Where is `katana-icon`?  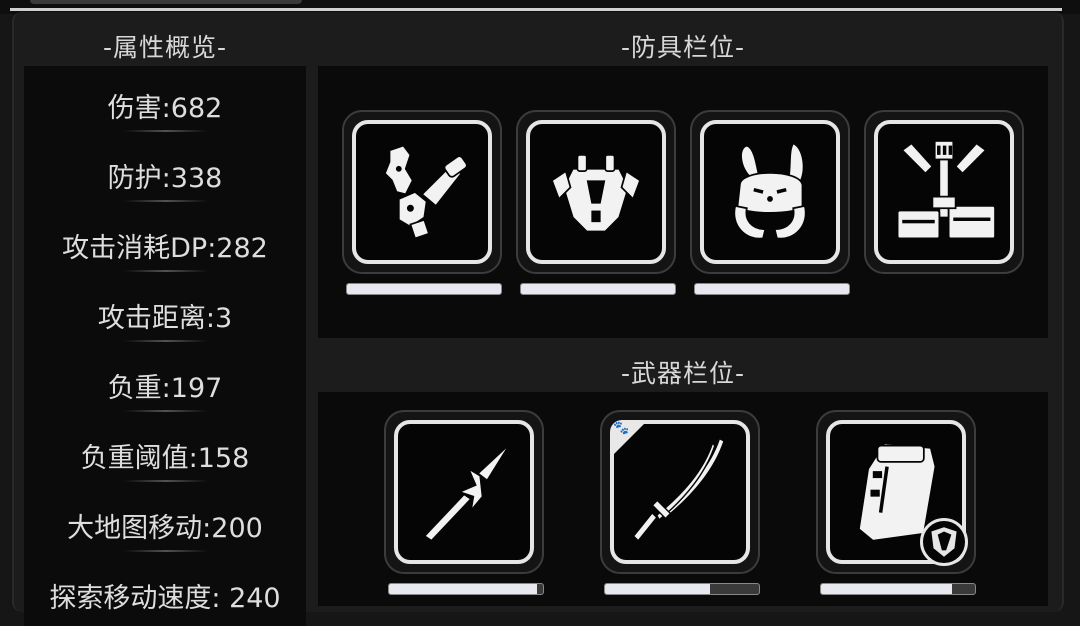
katana-icon is located at coordinates (678, 489).